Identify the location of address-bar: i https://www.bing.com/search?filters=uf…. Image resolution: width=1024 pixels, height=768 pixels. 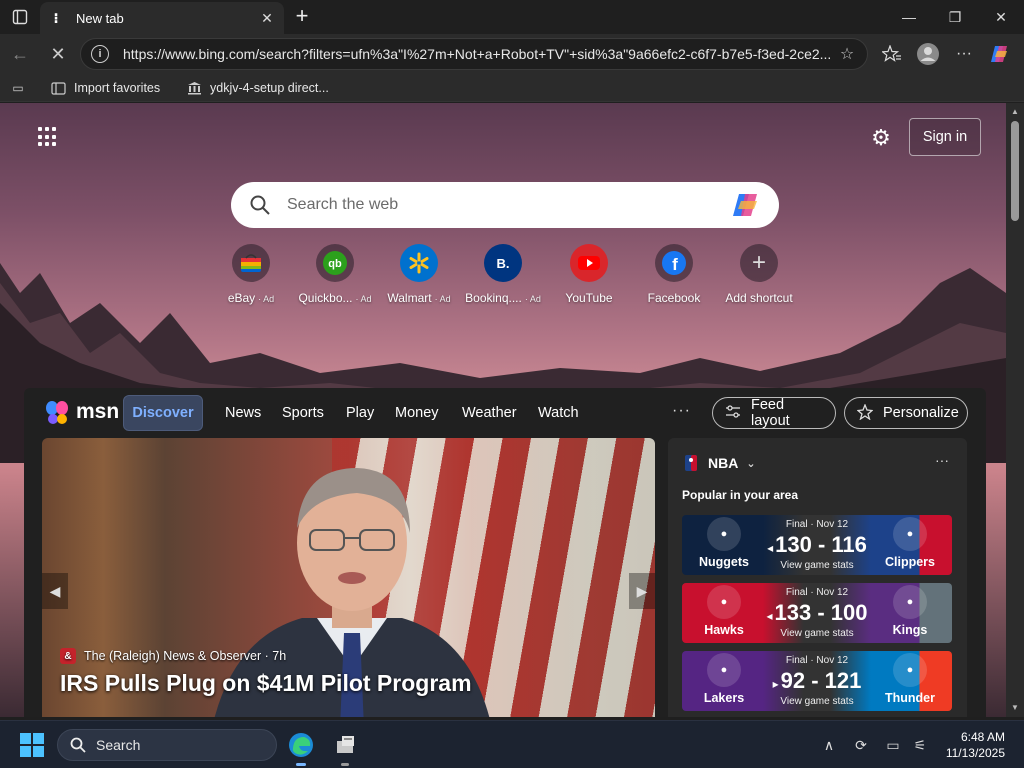
(474, 54).